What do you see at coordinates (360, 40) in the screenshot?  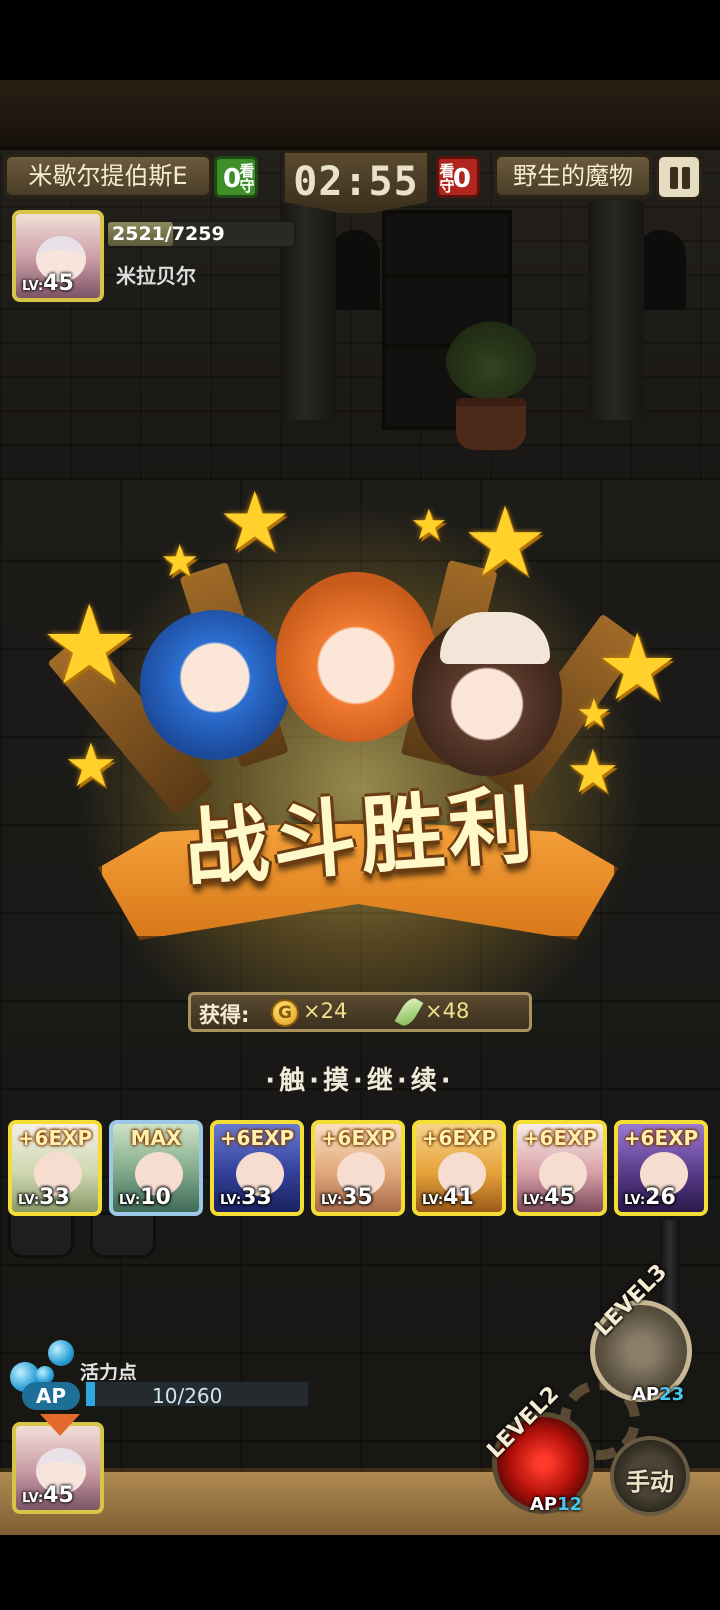 I see `top-letterbox` at bounding box center [360, 40].